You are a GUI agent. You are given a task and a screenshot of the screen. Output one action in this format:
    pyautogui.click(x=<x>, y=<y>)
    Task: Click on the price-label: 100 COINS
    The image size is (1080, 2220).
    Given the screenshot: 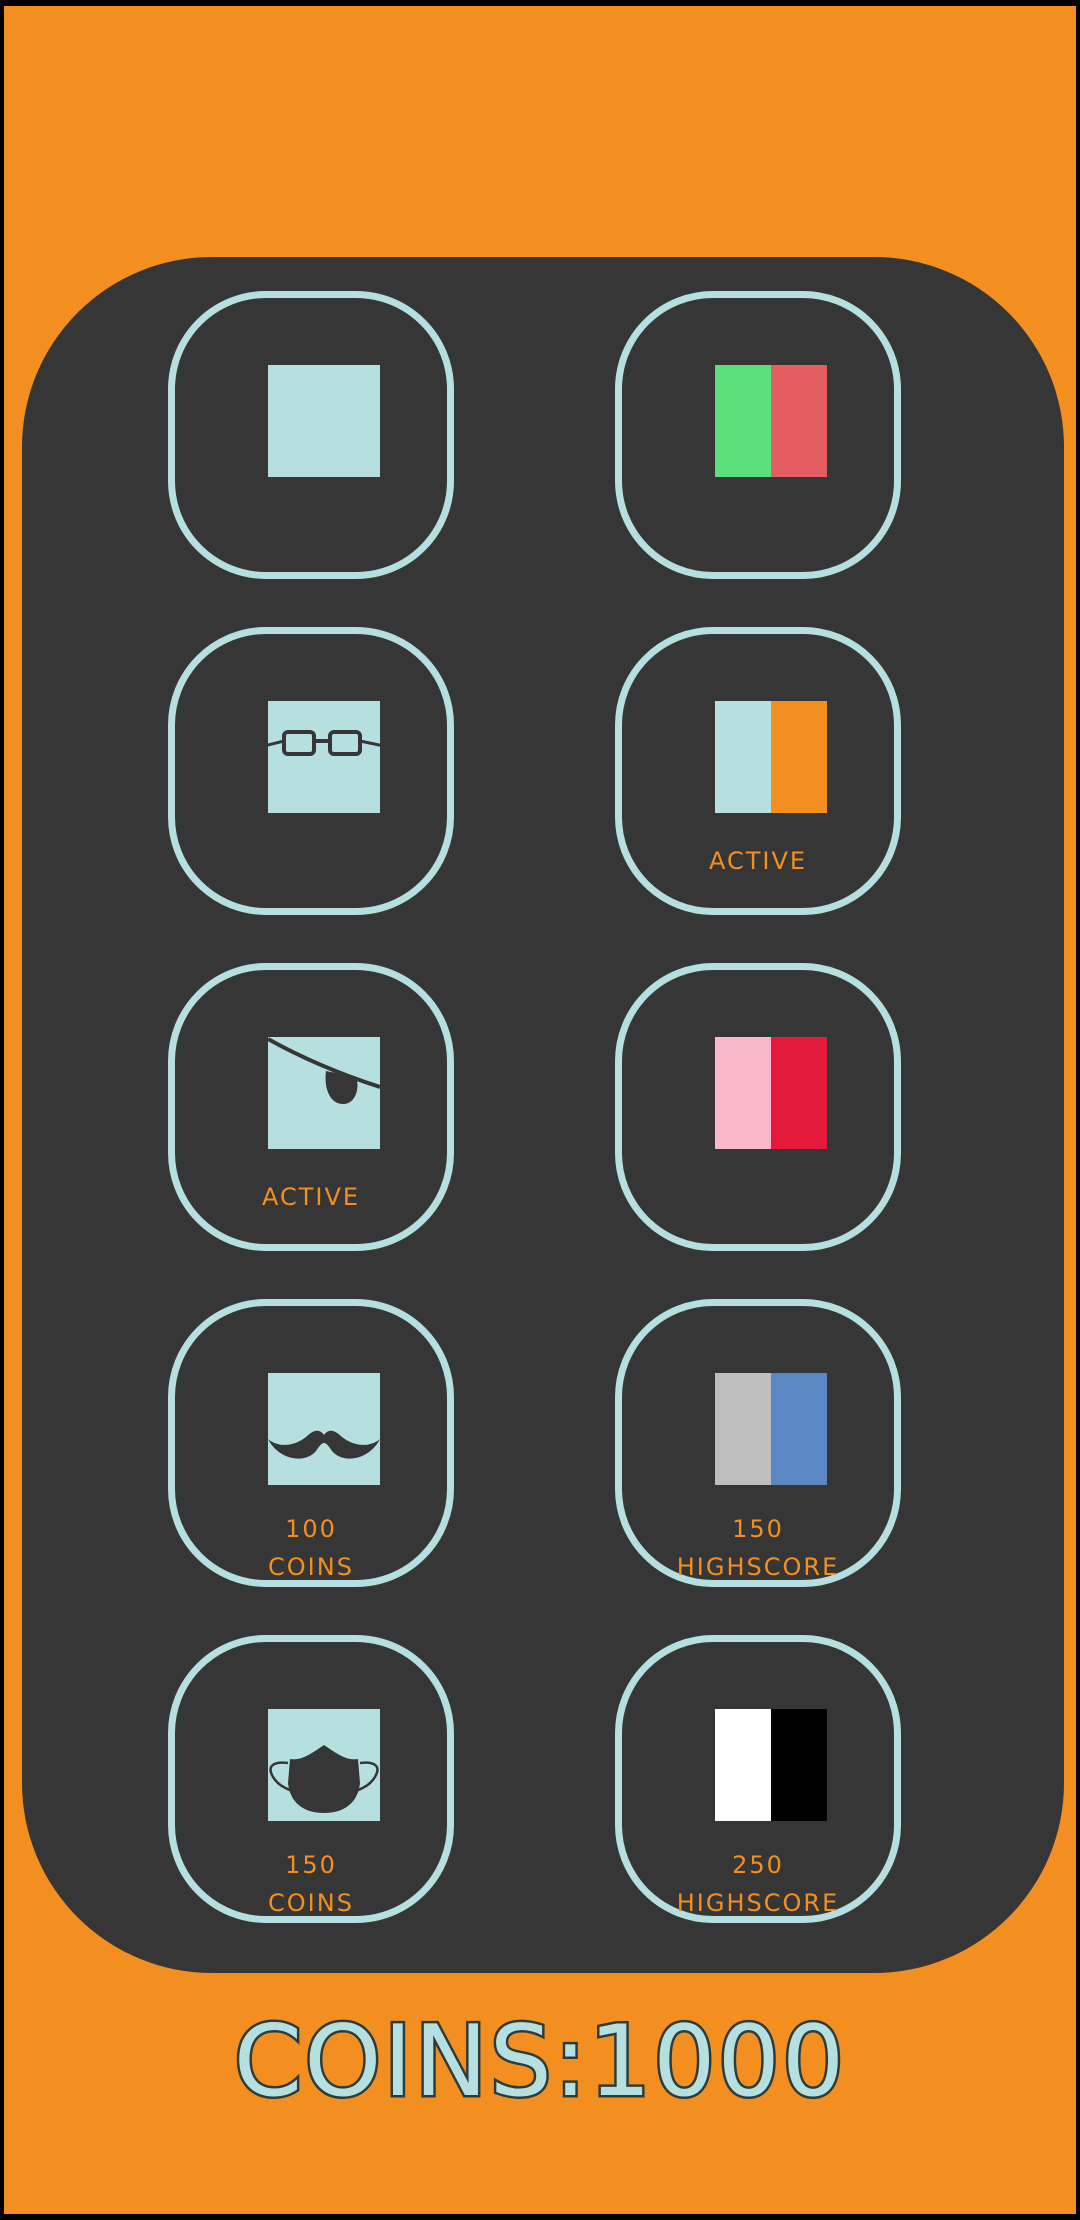 What is the action you would take?
    pyautogui.click(x=311, y=1548)
    